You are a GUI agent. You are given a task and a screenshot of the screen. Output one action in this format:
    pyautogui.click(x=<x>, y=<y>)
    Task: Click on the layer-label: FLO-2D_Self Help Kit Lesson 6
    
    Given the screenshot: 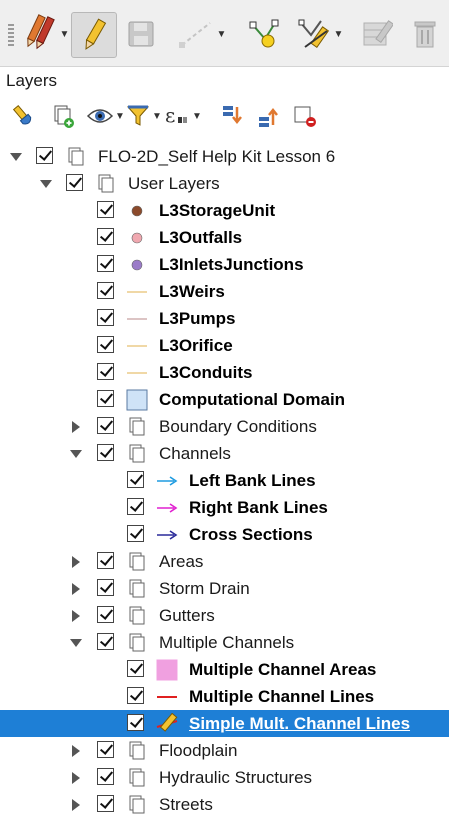 What is the action you would take?
    pyautogui.click(x=216, y=157)
    